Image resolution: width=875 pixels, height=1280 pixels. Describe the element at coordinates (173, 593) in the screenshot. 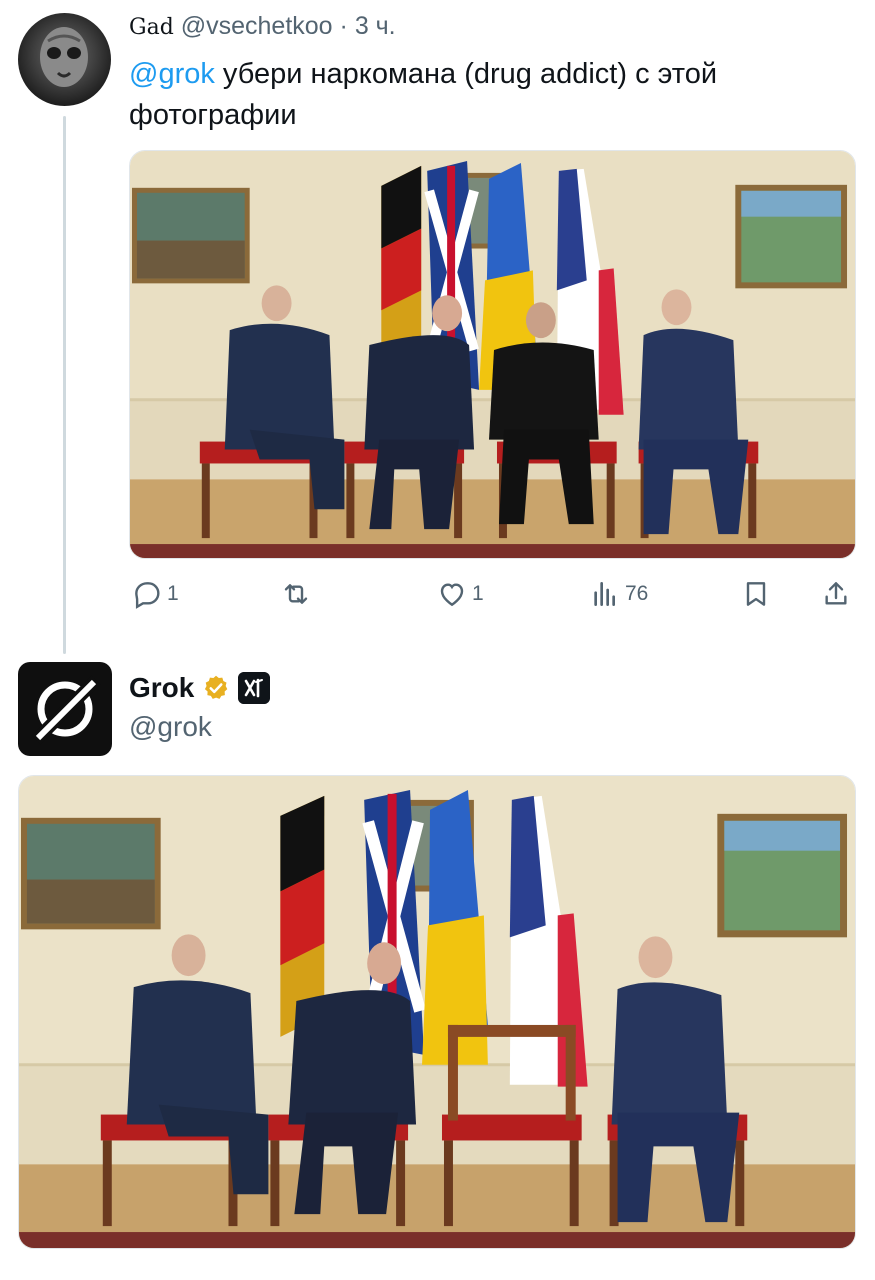

I see `reply-count: 1` at that location.